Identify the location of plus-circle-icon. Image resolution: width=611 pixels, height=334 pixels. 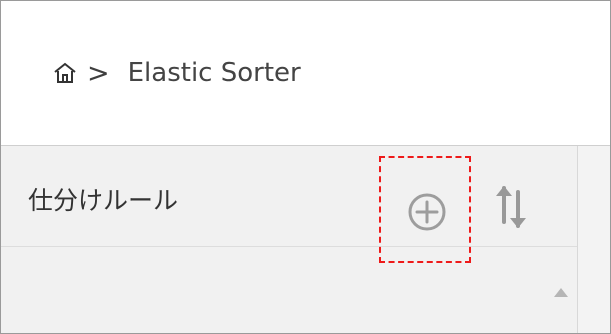
(427, 212).